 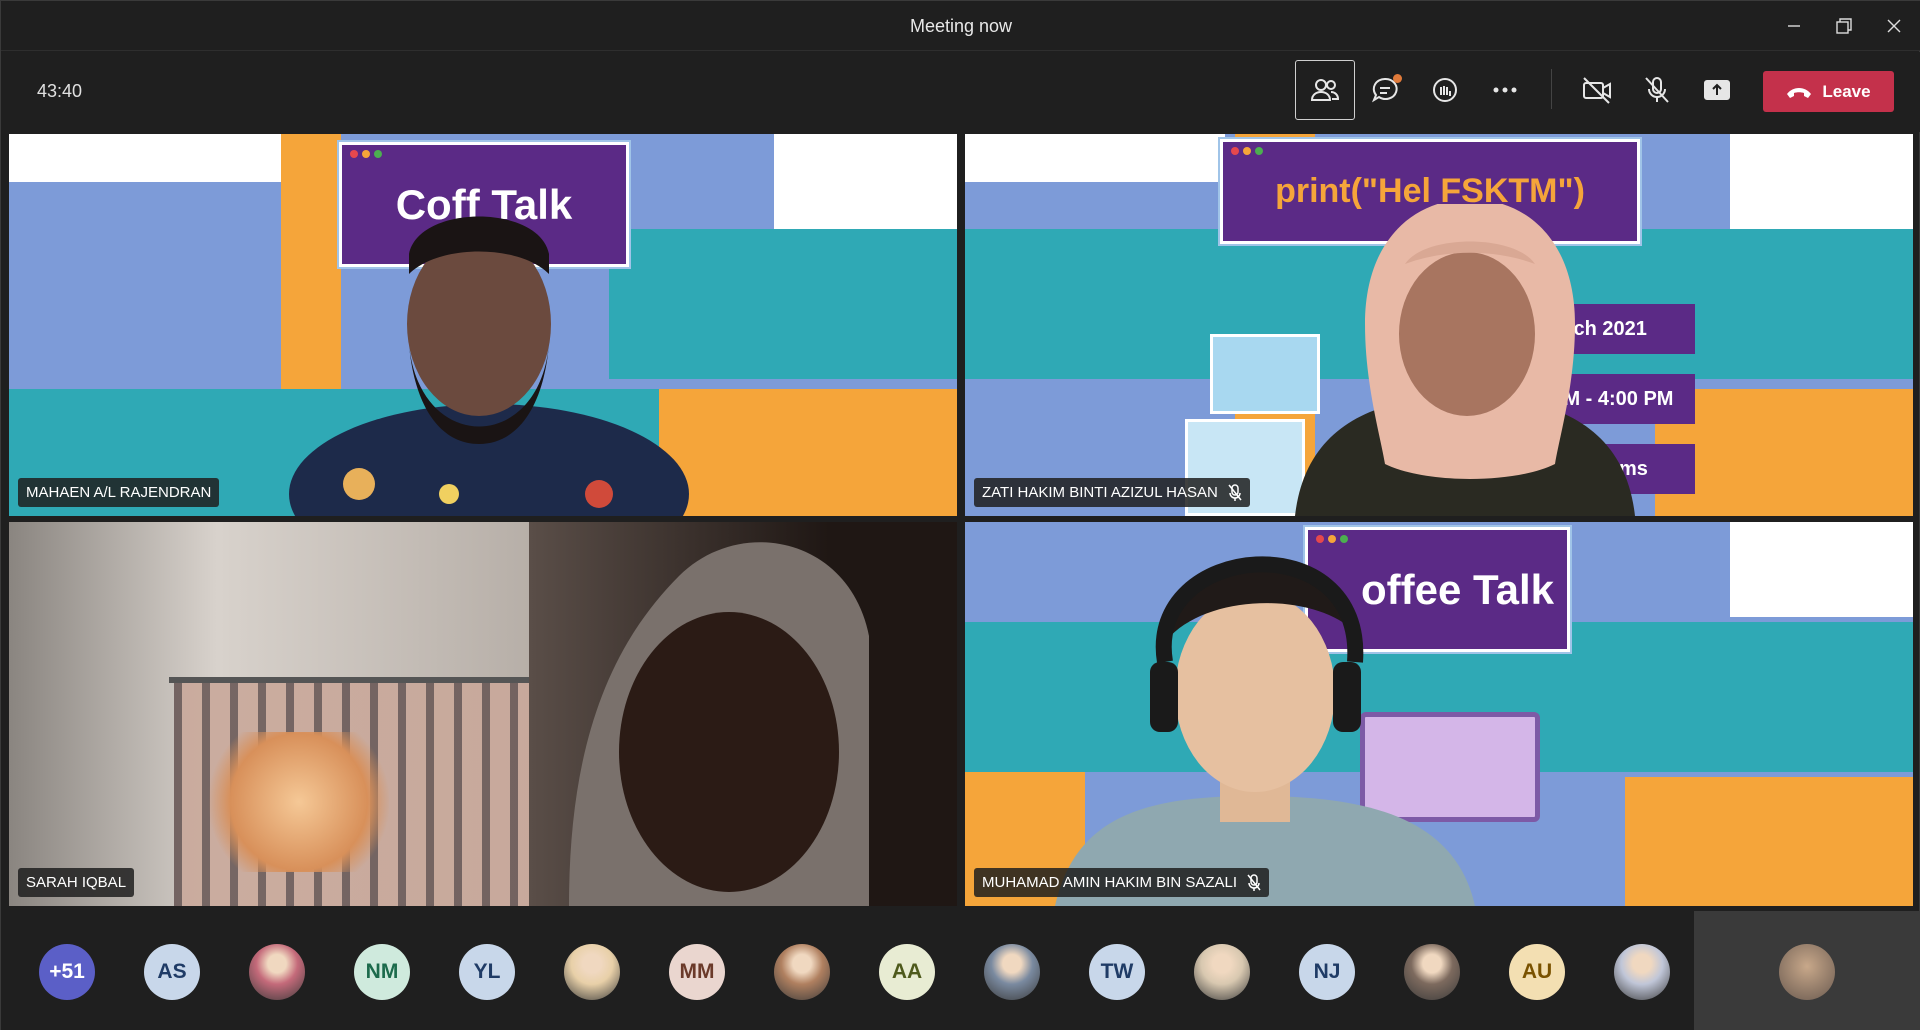 I want to click on toolbar-divider, so click(x=1551, y=89).